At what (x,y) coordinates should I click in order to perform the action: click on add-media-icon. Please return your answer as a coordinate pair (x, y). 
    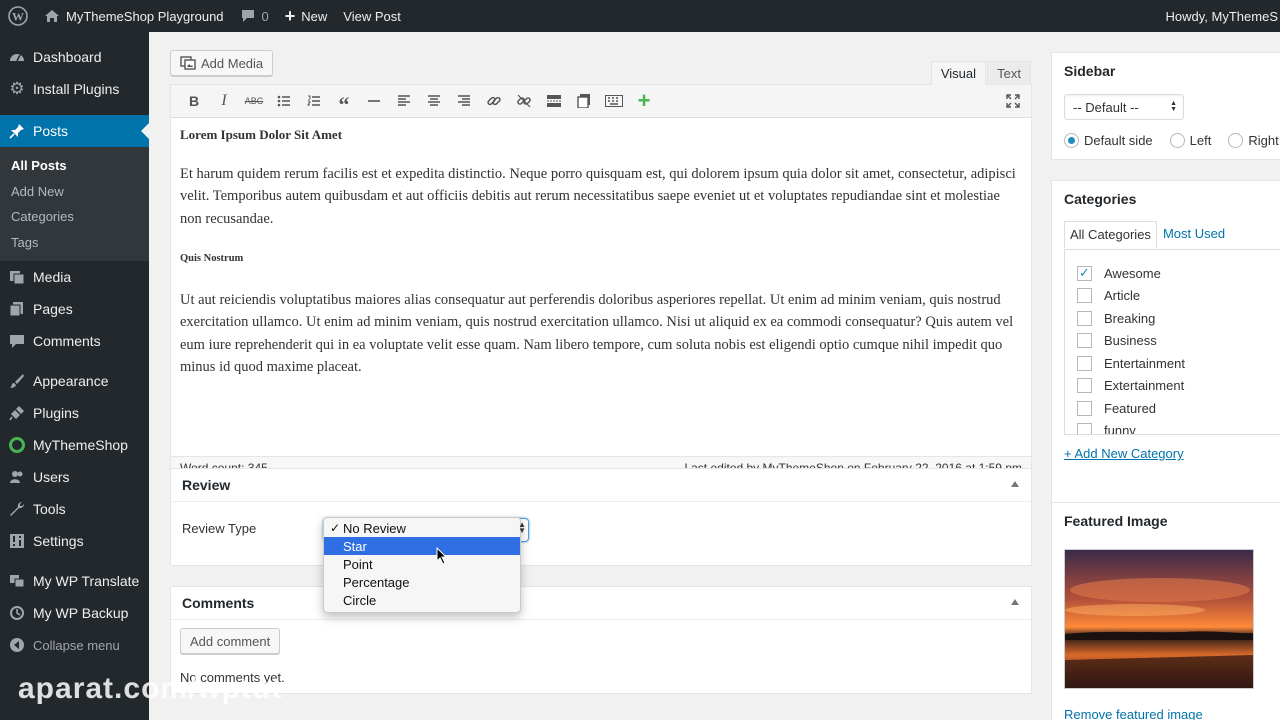
    Looking at the image, I should click on (188, 63).